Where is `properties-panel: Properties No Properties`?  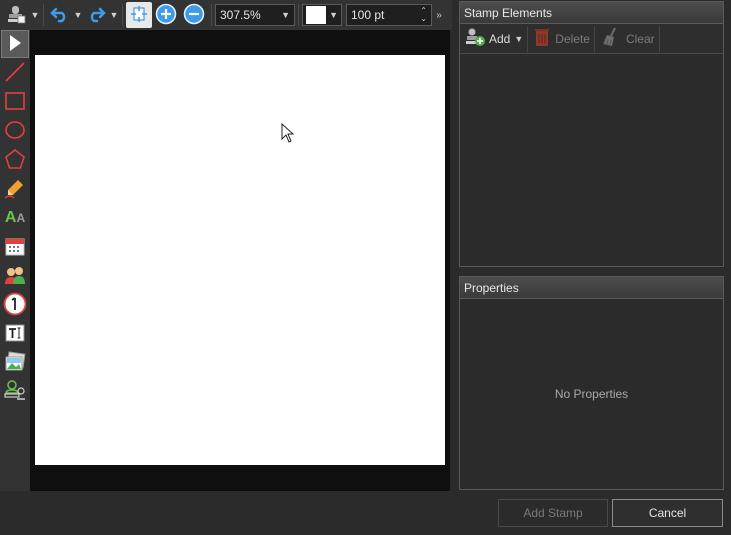 properties-panel: Properties No Properties is located at coordinates (591, 383).